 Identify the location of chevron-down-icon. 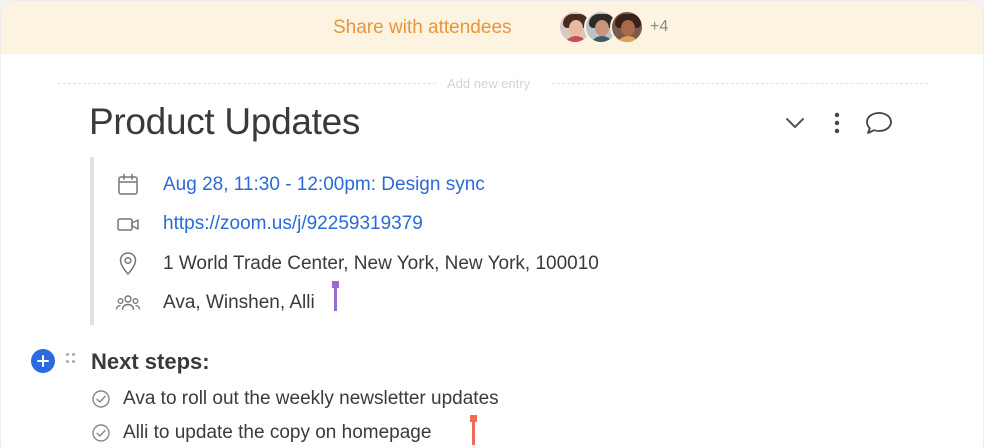
(795, 123).